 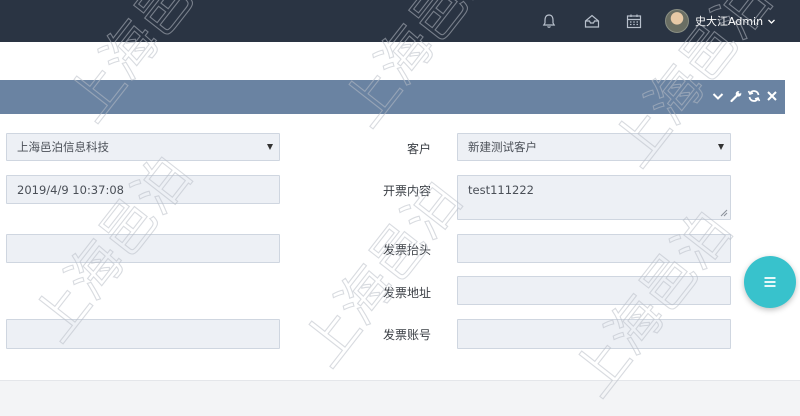 What do you see at coordinates (754, 96) in the screenshot?
I see `refresh-icon` at bounding box center [754, 96].